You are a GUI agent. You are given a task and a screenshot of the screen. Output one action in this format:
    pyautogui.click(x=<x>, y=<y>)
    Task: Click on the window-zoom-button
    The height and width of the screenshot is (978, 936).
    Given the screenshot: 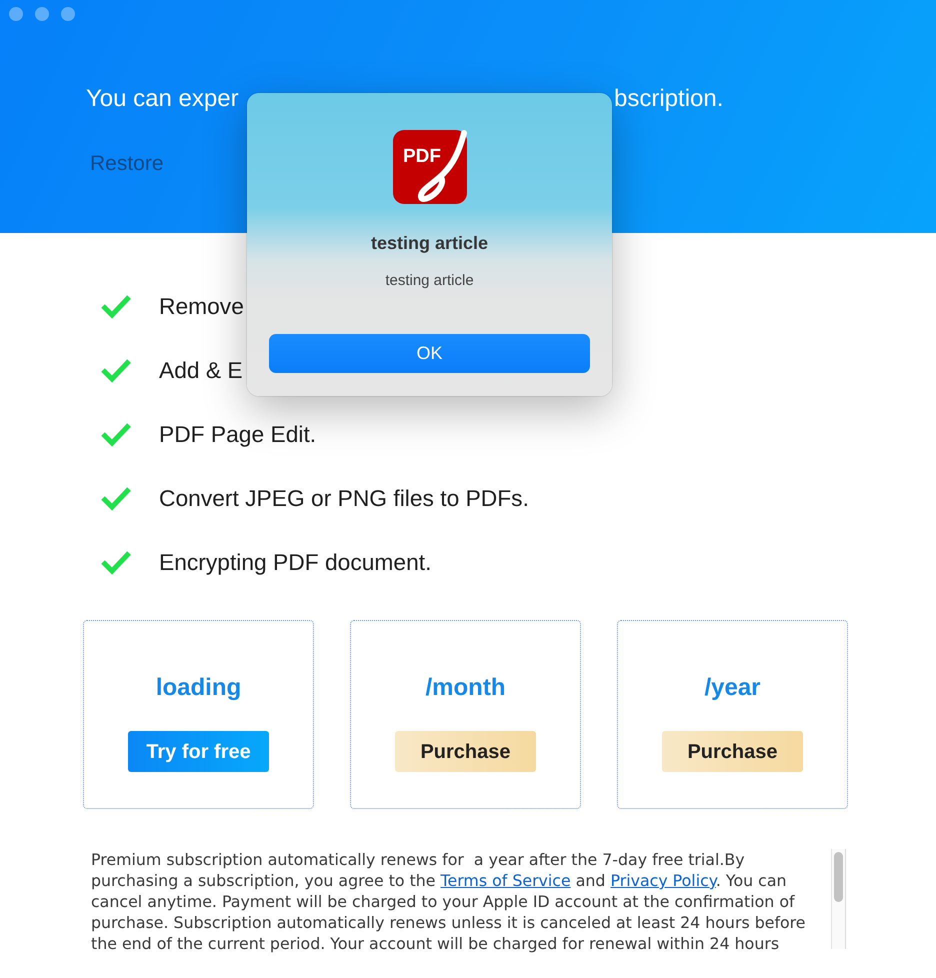 What is the action you would take?
    pyautogui.click(x=68, y=14)
    